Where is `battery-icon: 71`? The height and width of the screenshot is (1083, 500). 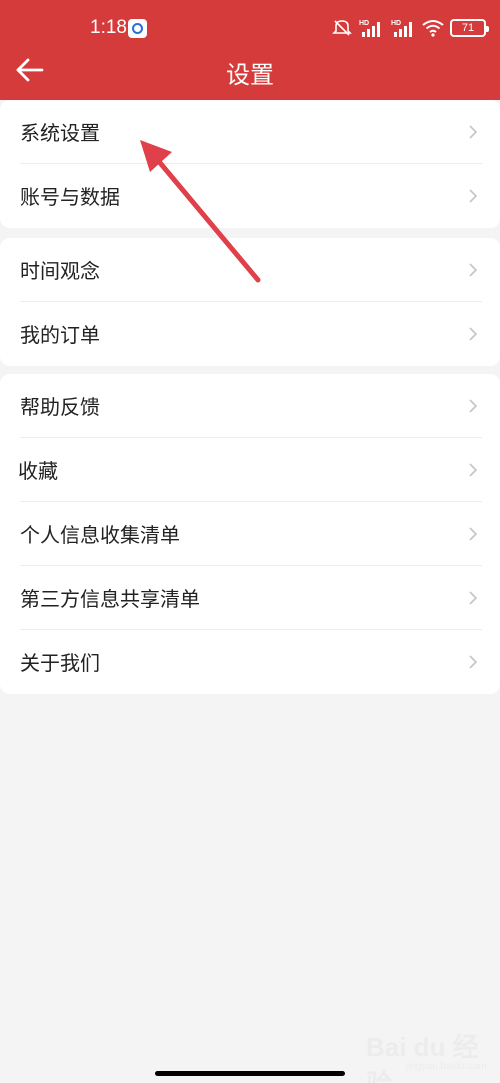
battery-icon: 71 is located at coordinates (469, 28).